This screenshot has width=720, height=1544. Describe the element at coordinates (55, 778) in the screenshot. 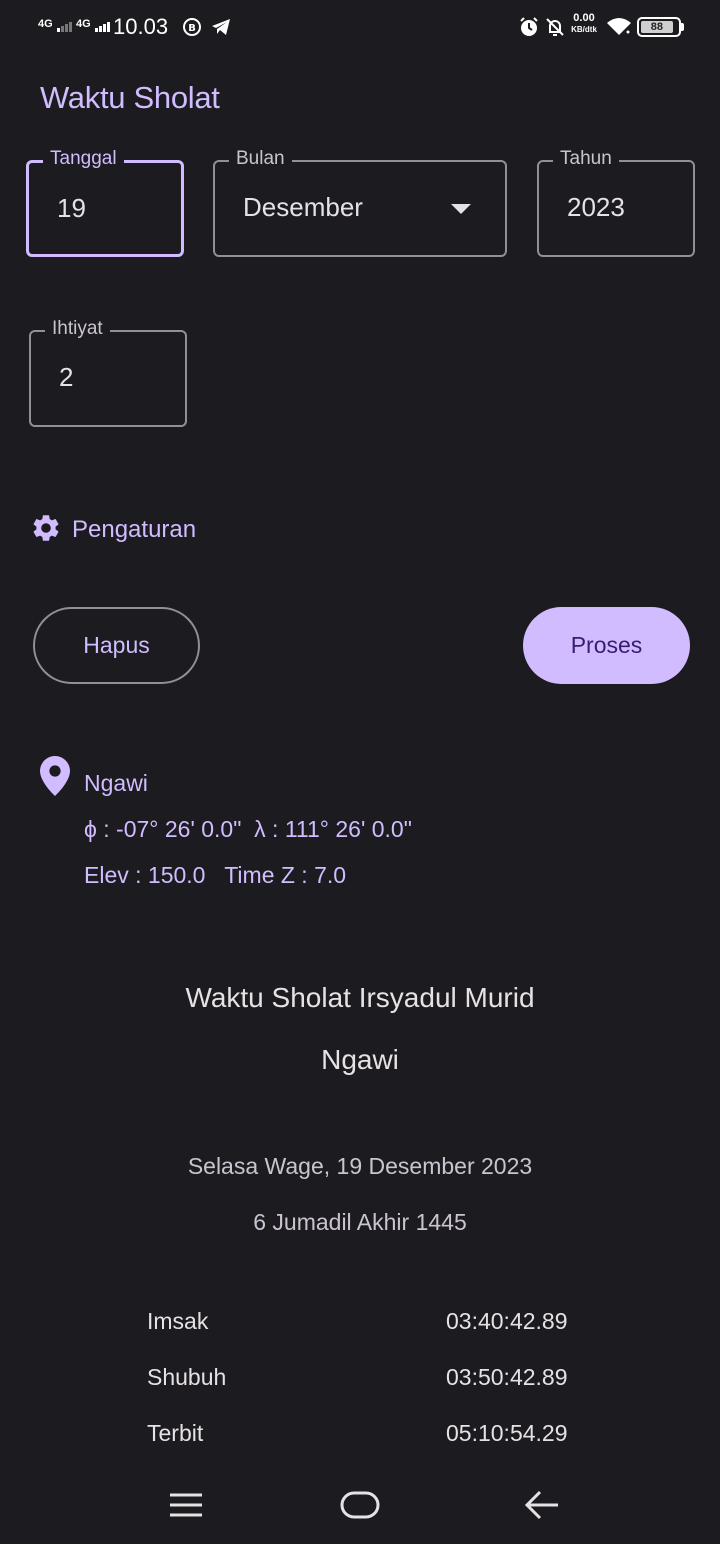

I see `location-pin-icon` at that location.